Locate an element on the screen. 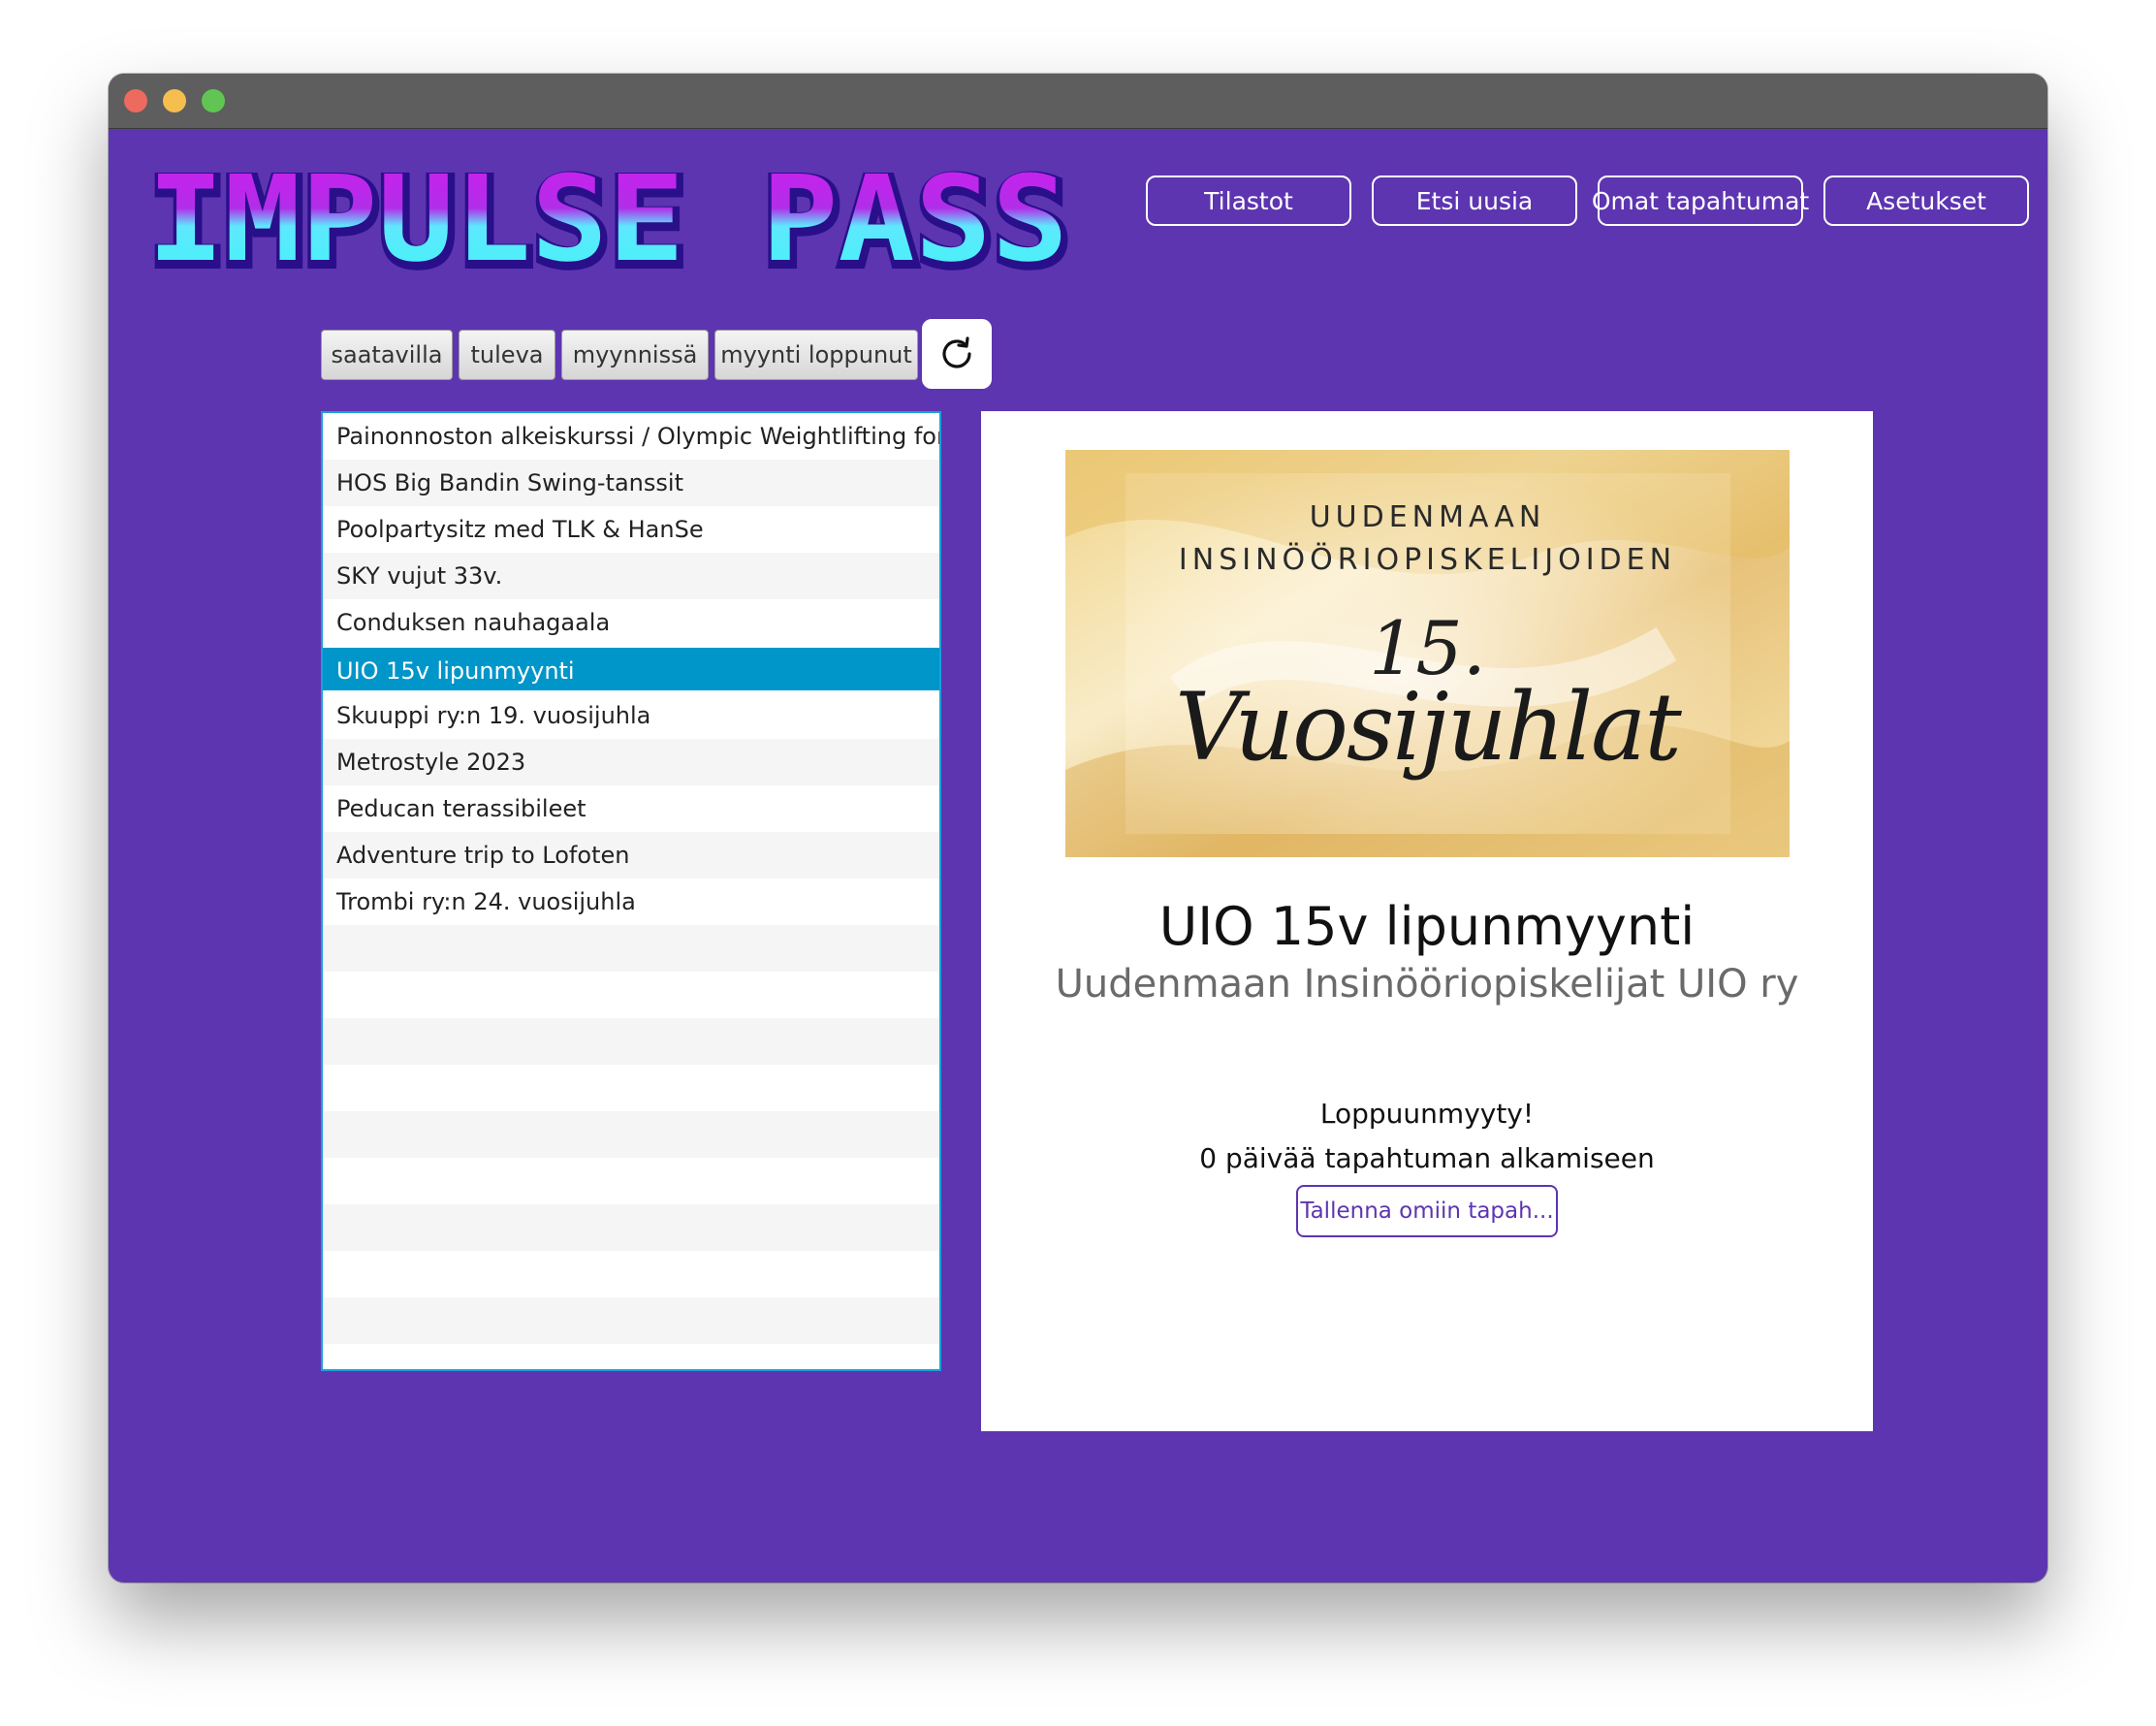 This screenshot has width=2156, height=1726. event-list-item: Trombi ry:n 24. vuosijuhla is located at coordinates (631, 902).